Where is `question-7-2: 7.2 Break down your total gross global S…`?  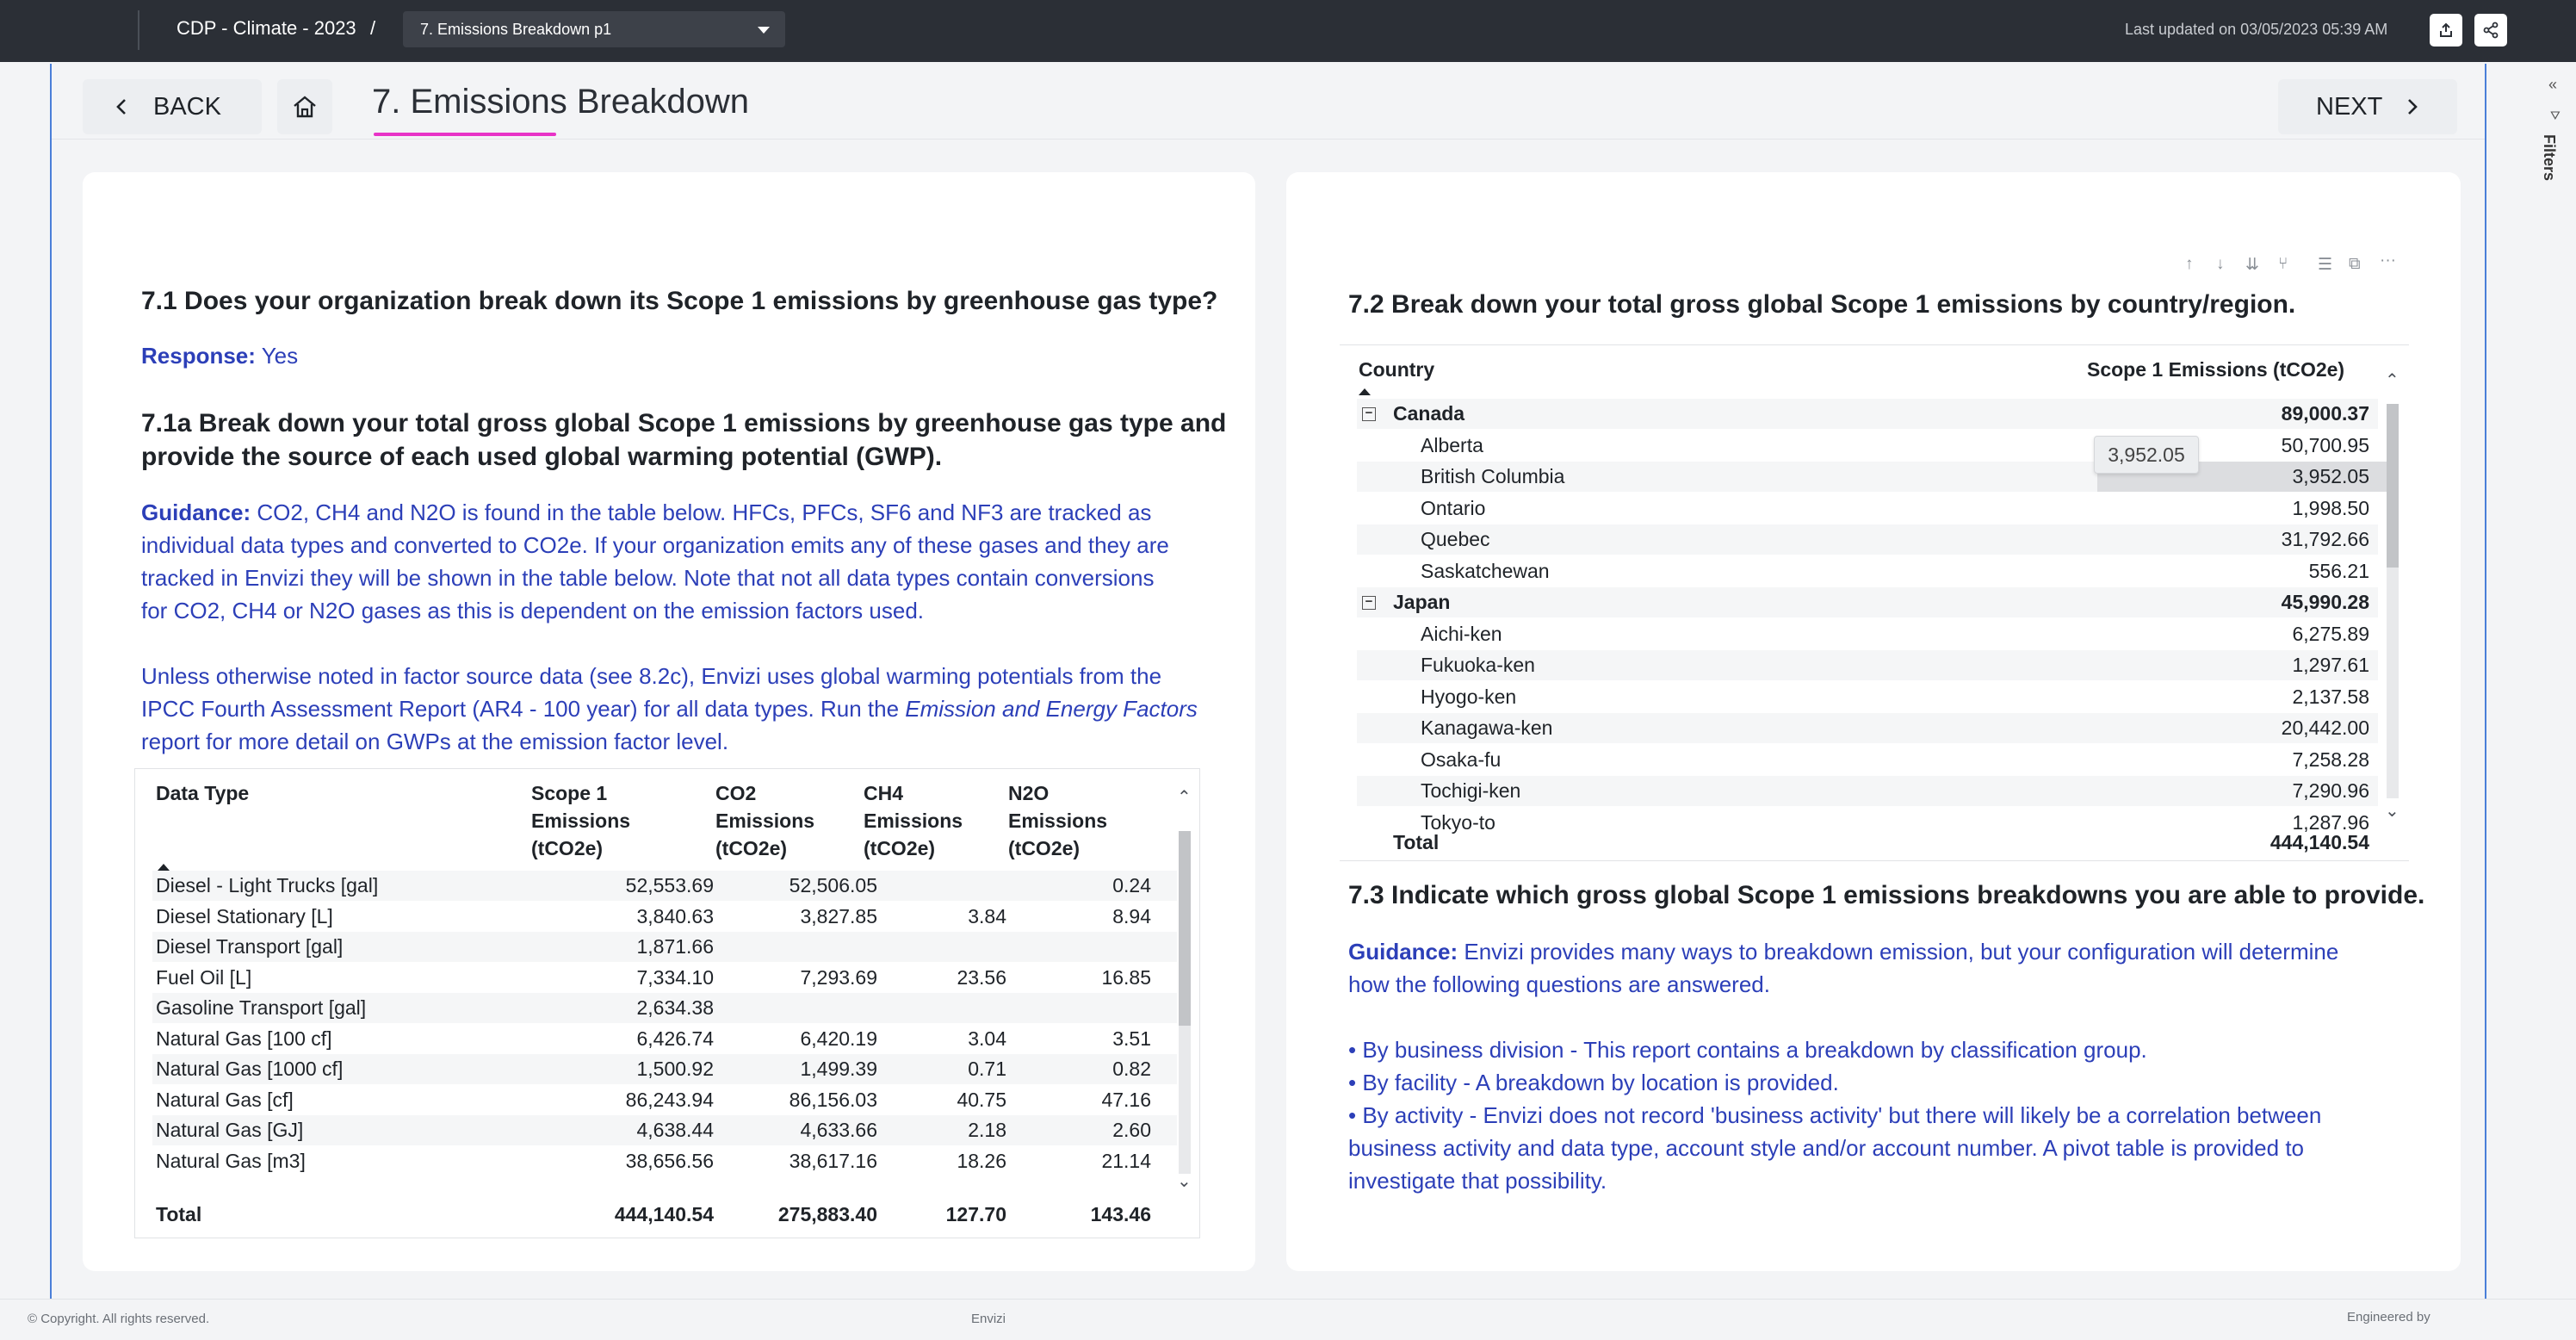
question-7-2: 7.2 Break down your total gross global S… is located at coordinates (1822, 305).